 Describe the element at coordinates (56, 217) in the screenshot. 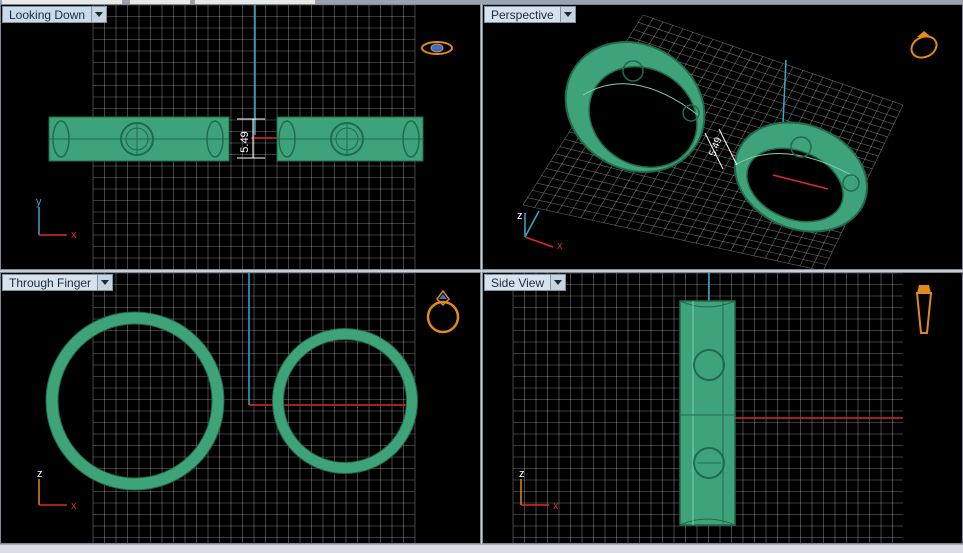

I see `axis-triad: y x` at that location.